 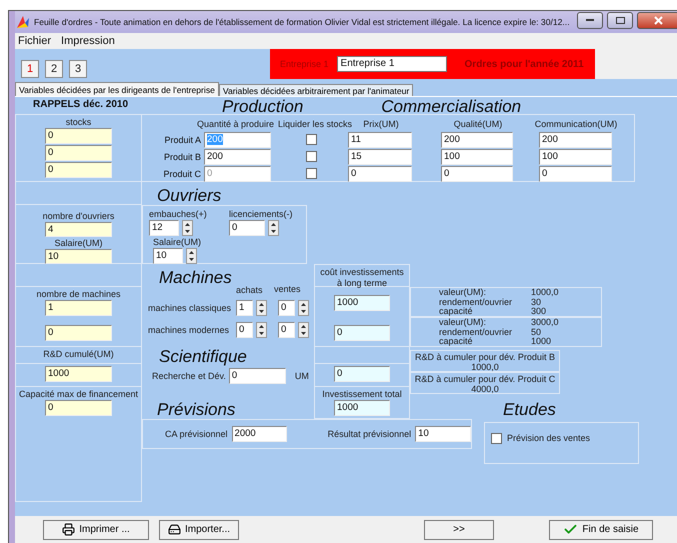 I want to click on tab: Variables décidées arbitrairement par l'animateur, so click(x=316, y=90).